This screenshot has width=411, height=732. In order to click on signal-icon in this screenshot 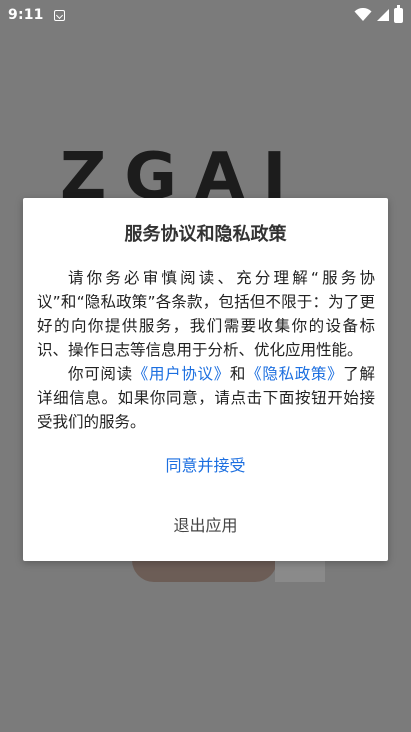, I will do `click(383, 15)`.